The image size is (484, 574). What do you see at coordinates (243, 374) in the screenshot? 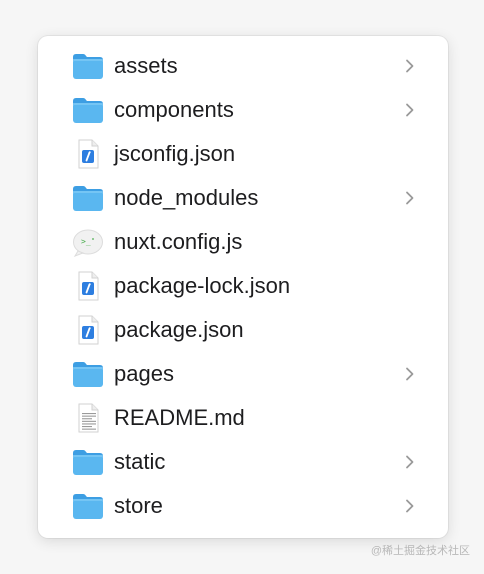
I see `folder-row: pages` at bounding box center [243, 374].